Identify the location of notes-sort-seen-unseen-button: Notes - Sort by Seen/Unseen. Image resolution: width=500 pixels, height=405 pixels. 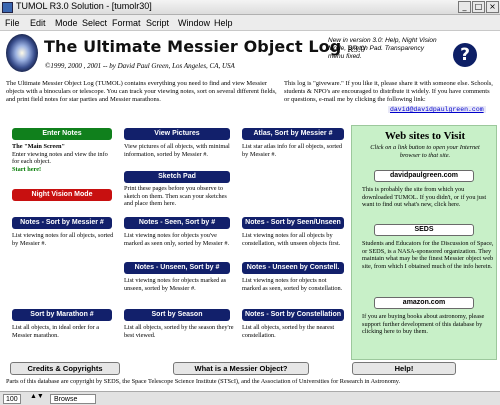
(293, 223).